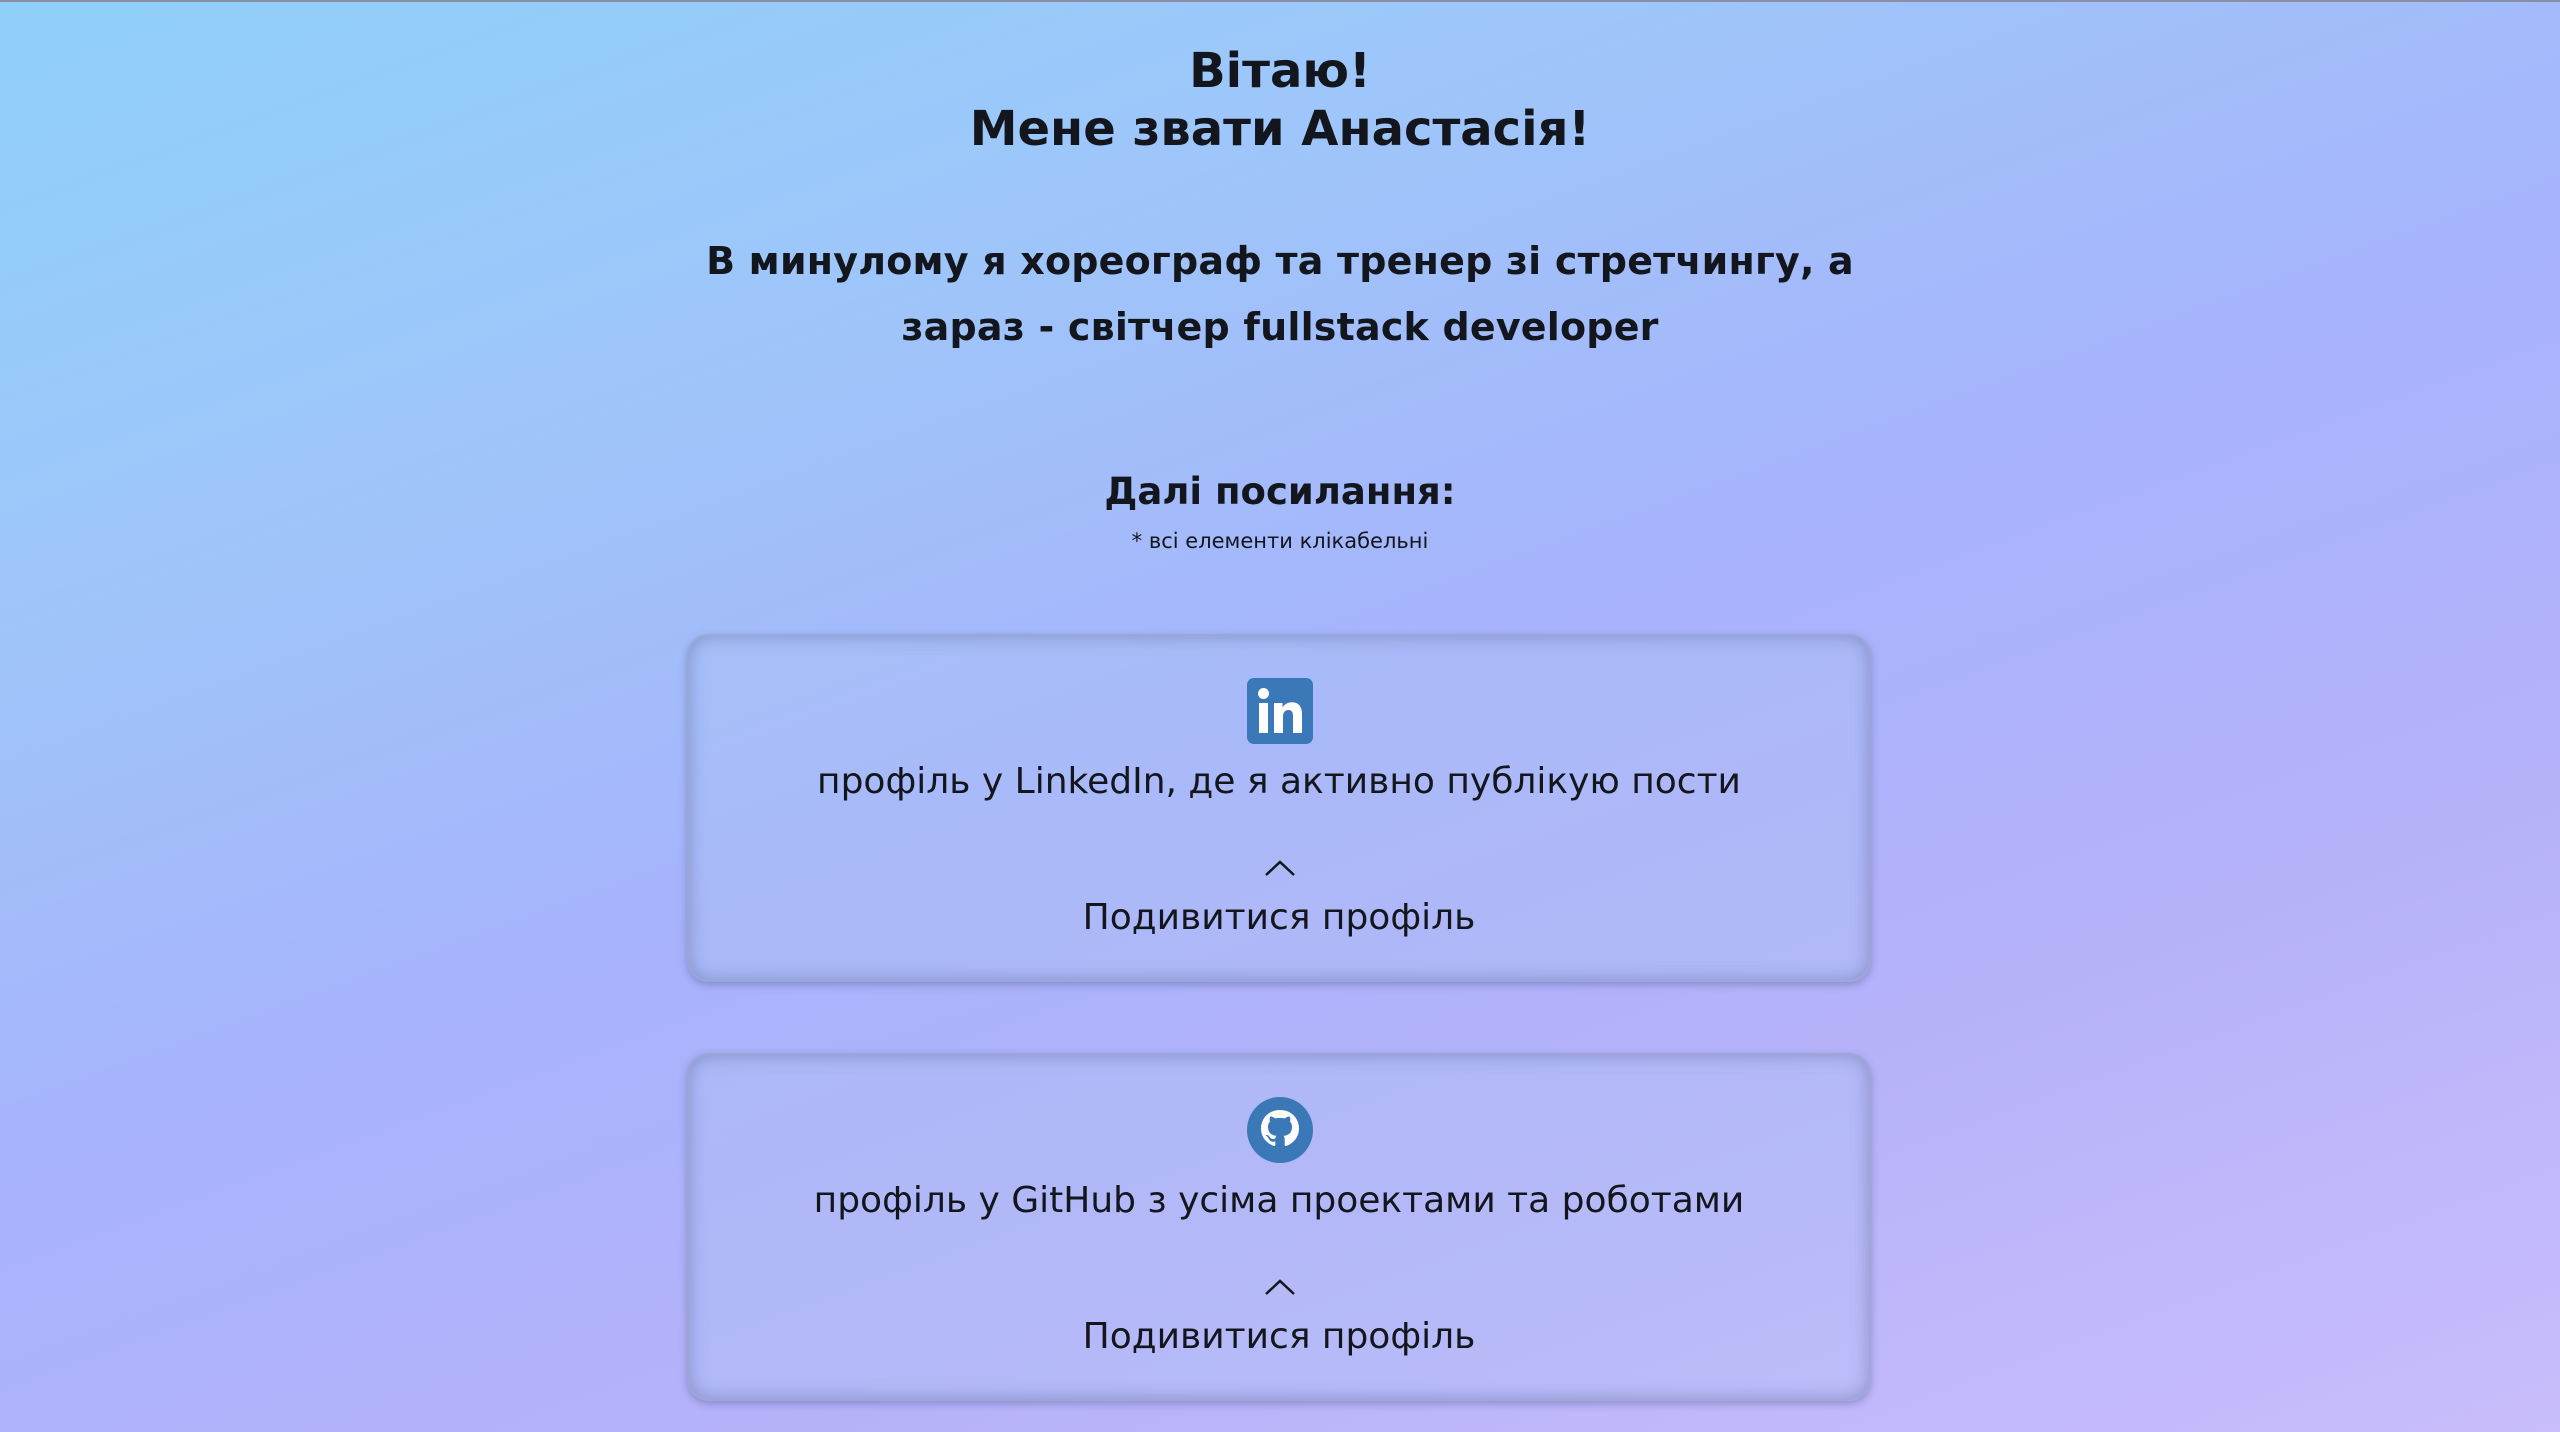  Describe the element at coordinates (1280, 491) in the screenshot. I see `links-heading: Далі посилання:` at that location.